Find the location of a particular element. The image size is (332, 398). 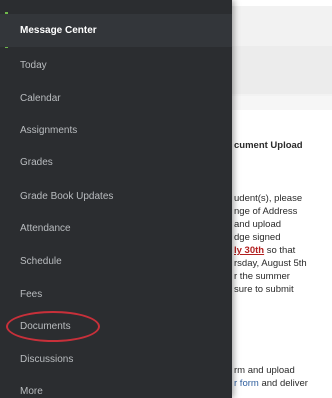

background-text-line: and upload is located at coordinates (258, 224).